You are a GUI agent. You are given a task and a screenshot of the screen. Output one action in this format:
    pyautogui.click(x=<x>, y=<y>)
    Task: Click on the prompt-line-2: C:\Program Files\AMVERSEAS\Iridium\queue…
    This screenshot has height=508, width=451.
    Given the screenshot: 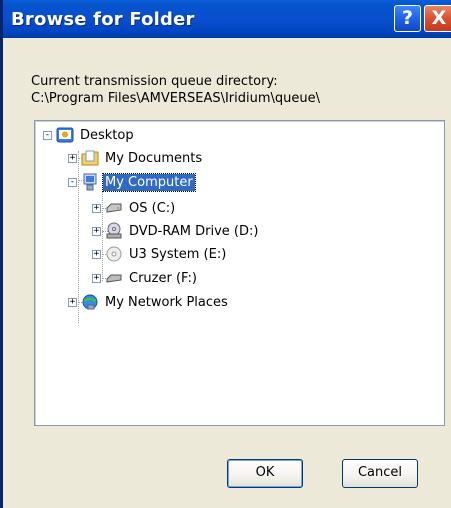 What is the action you would take?
    pyautogui.click(x=176, y=98)
    